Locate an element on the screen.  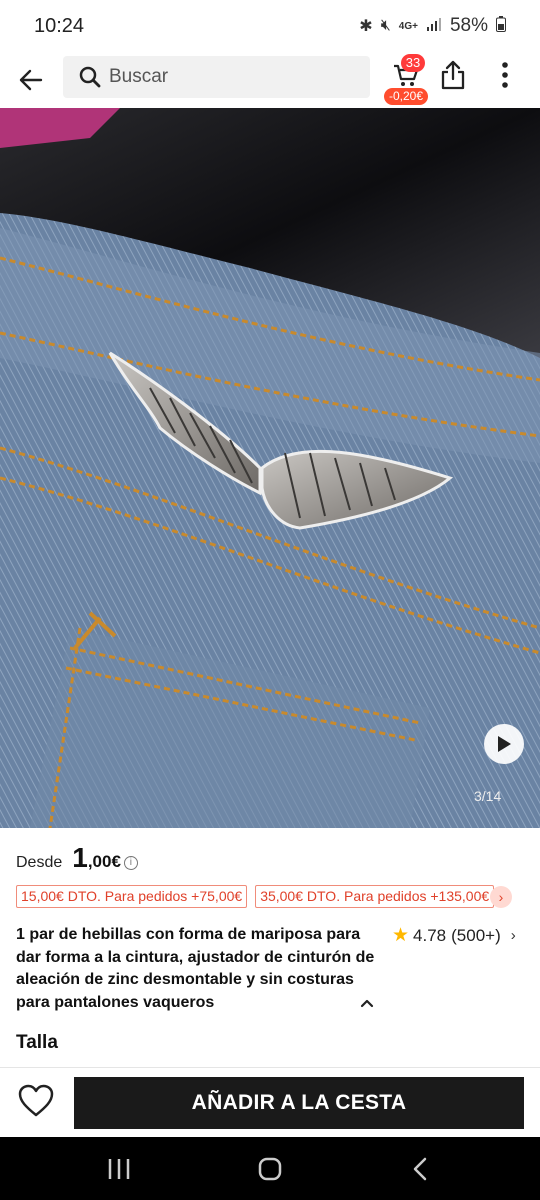
wishlist-button is located at coordinates (37, 1102).